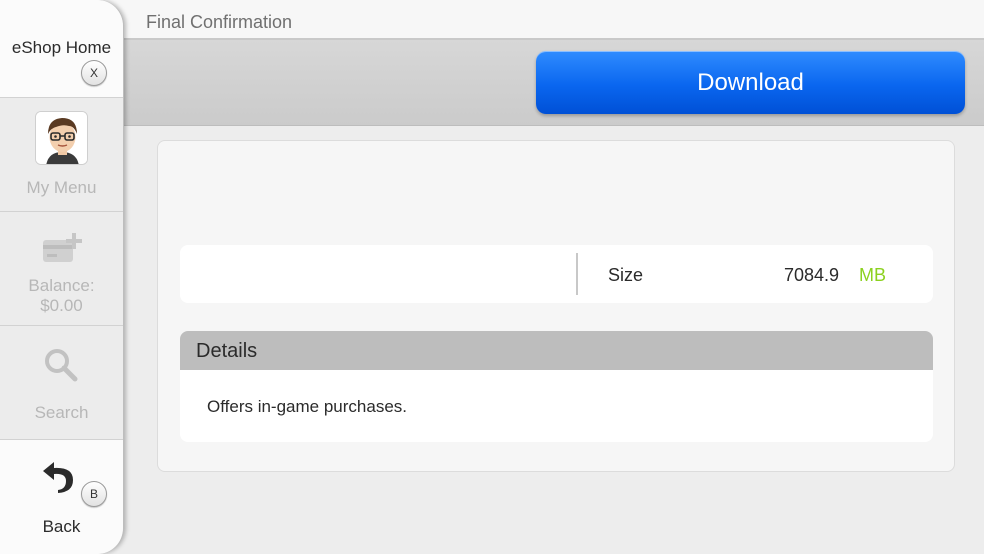 The height and width of the screenshot is (554, 984). Describe the element at coordinates (307, 406) in the screenshot. I see `details-text: Offers in-game purchases.` at that location.